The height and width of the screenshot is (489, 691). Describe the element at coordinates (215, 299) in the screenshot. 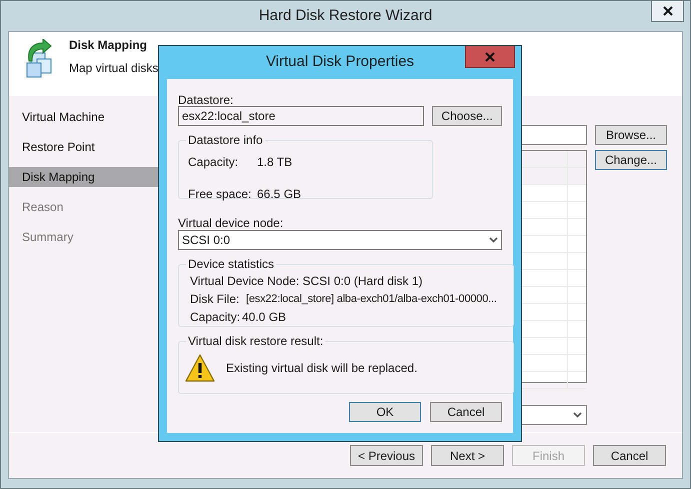

I see `info-label: Disk File:` at that location.